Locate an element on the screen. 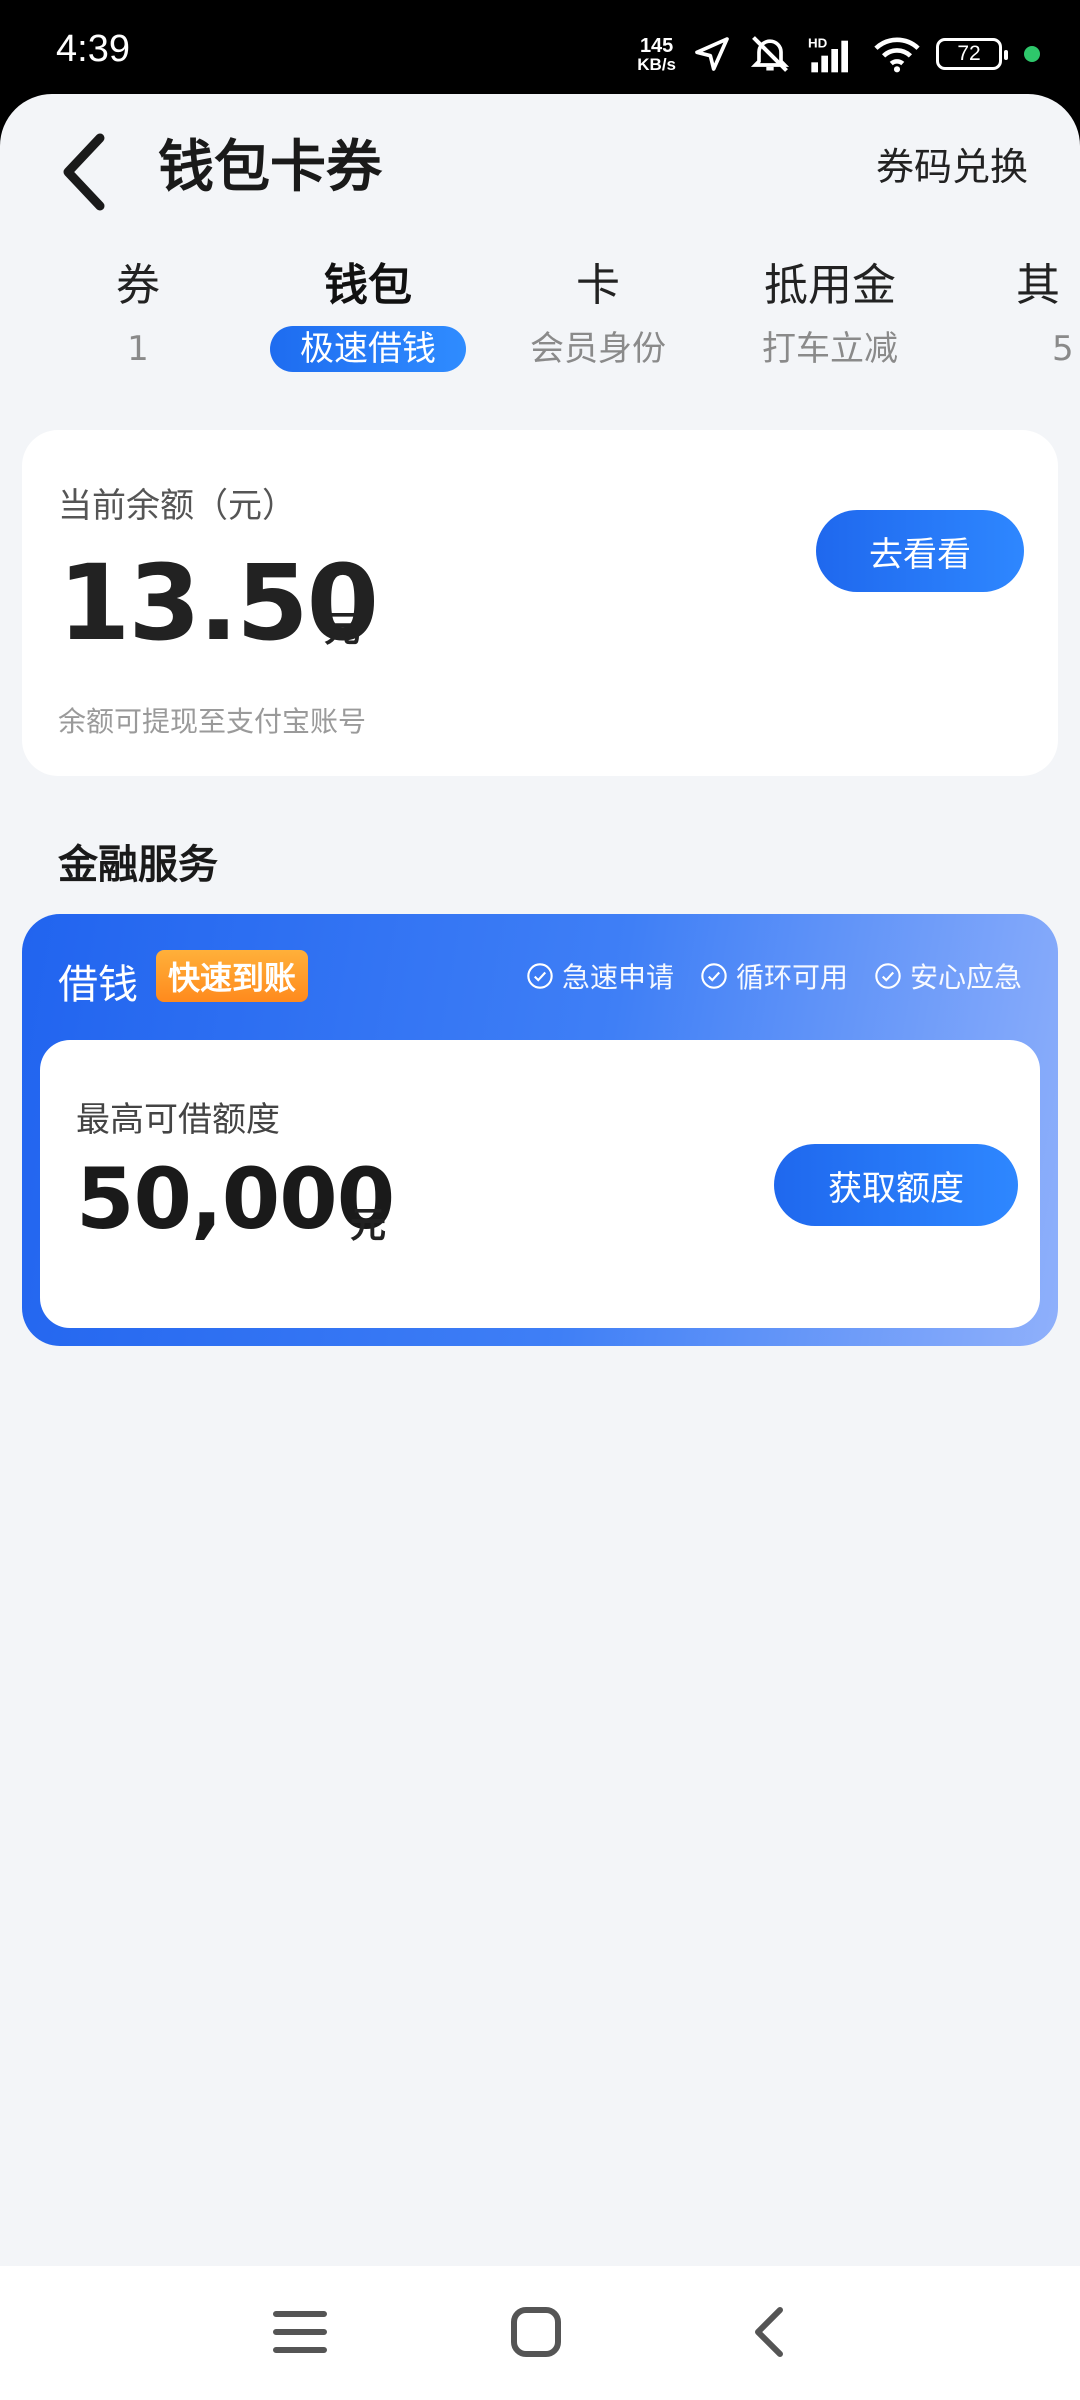  get-limit-button: 获取额度 is located at coordinates (896, 1185).